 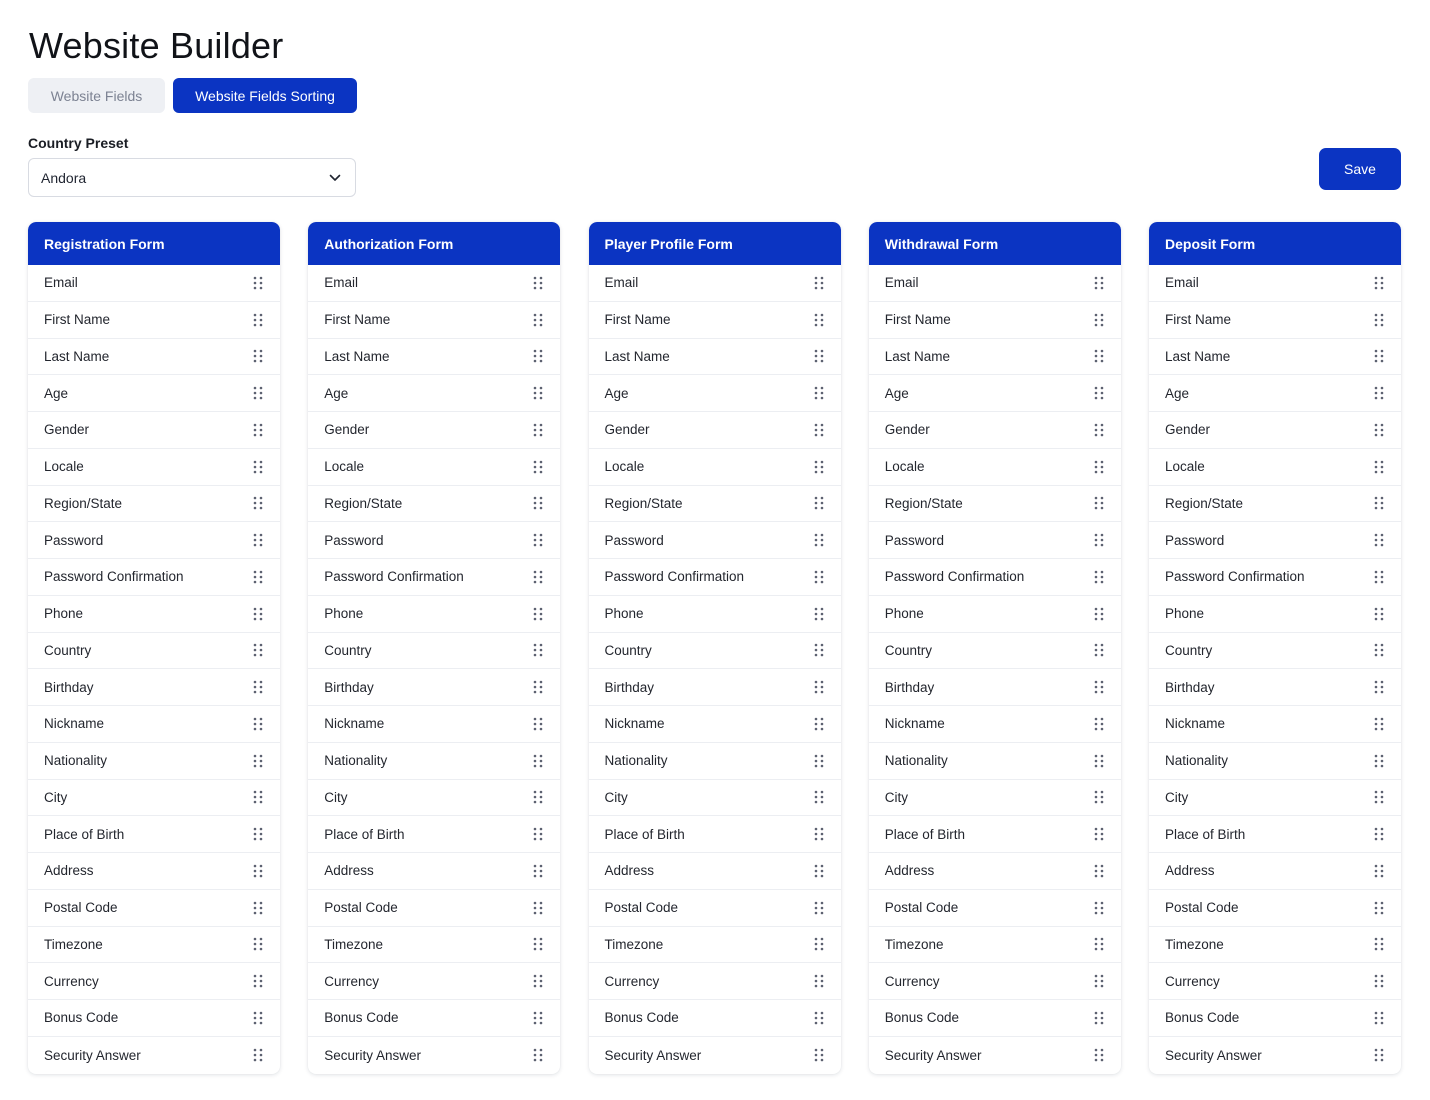 What do you see at coordinates (434, 614) in the screenshot?
I see `field-row-phone: Phone` at bounding box center [434, 614].